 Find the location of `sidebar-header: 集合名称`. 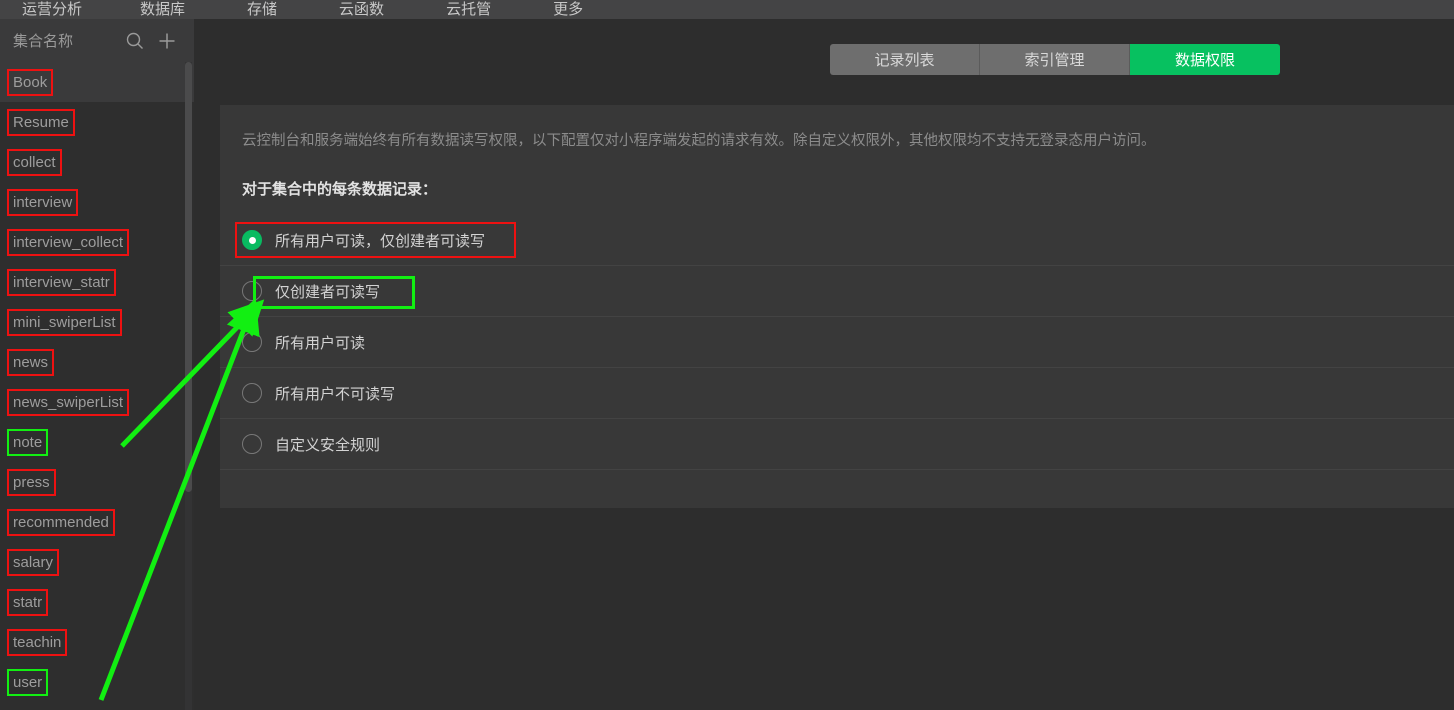

sidebar-header: 集合名称 is located at coordinates (97, 40).